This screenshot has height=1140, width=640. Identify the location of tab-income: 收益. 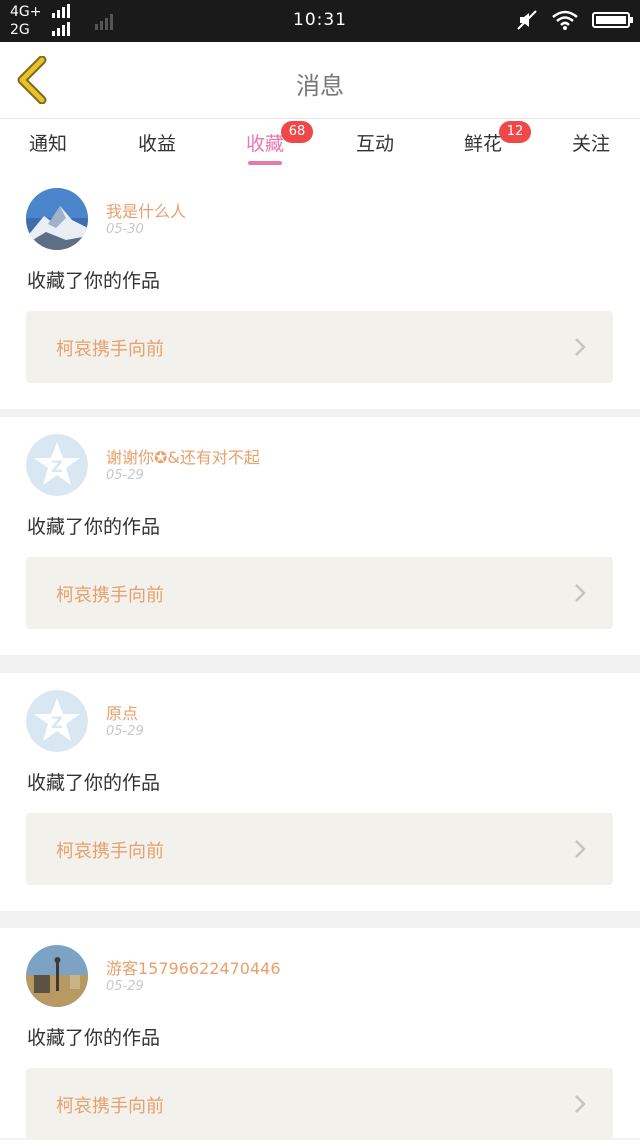
(157, 142).